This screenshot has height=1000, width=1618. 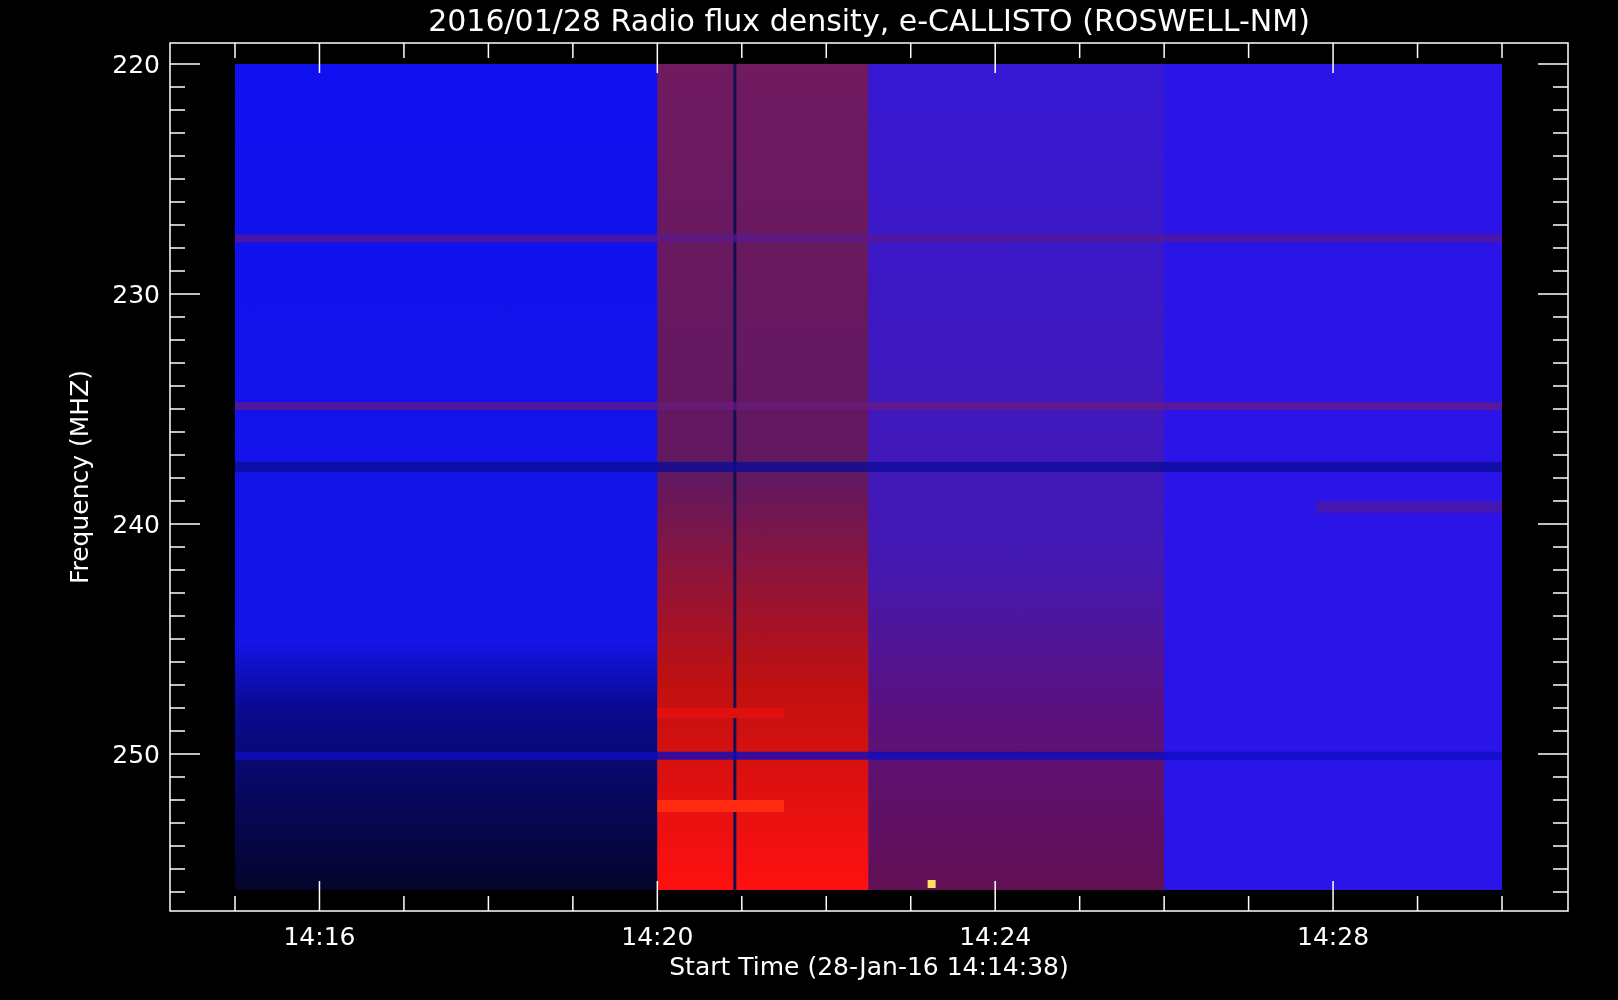 I want to click on y-tick-label: 220, so click(x=136, y=64).